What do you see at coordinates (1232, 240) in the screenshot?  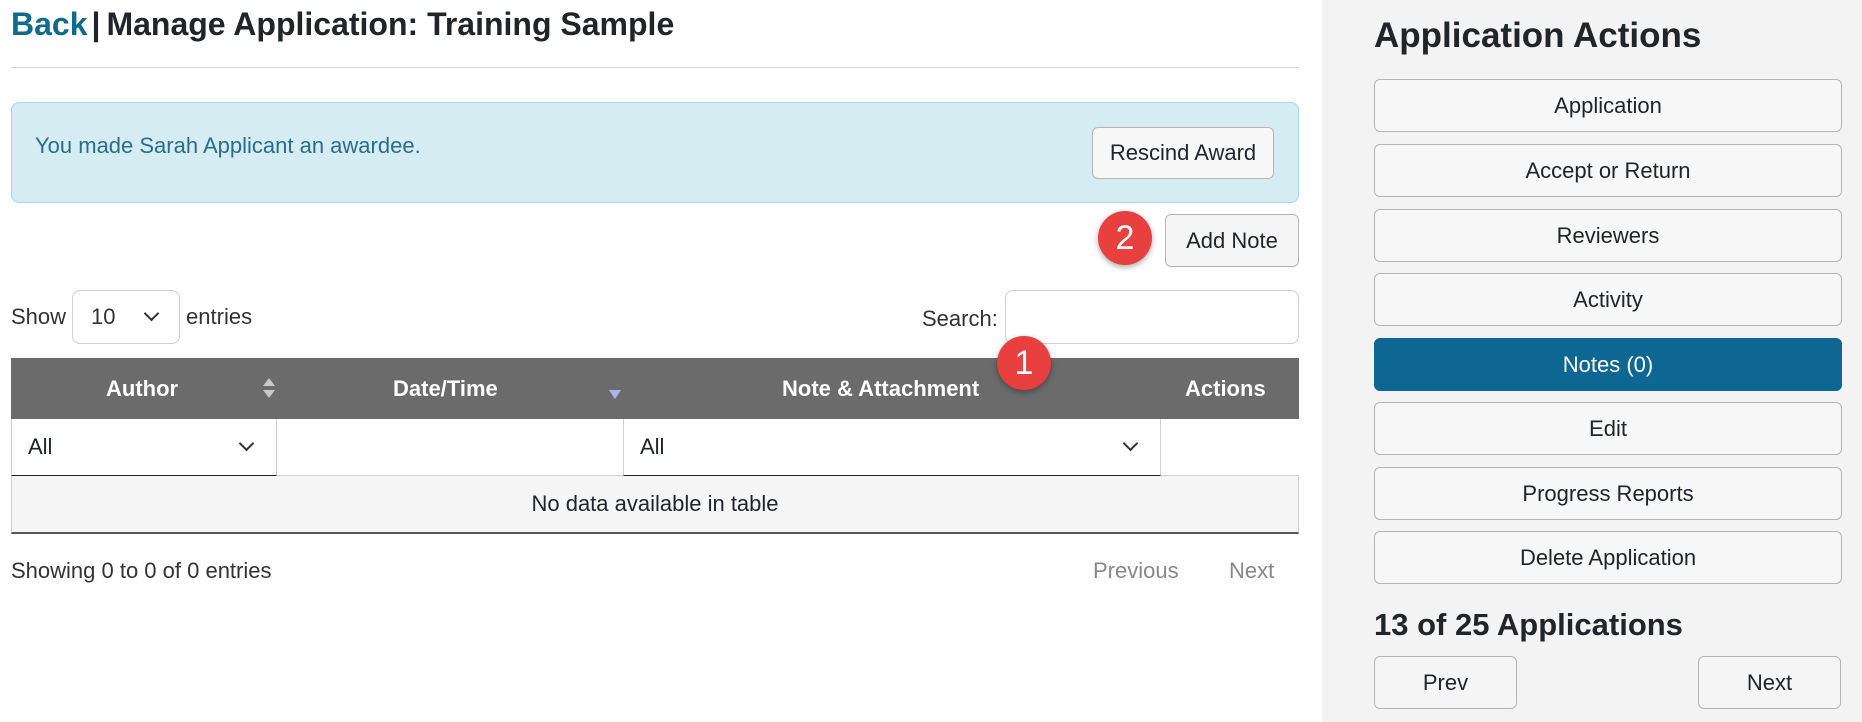 I see `add-note-button: Add Note` at bounding box center [1232, 240].